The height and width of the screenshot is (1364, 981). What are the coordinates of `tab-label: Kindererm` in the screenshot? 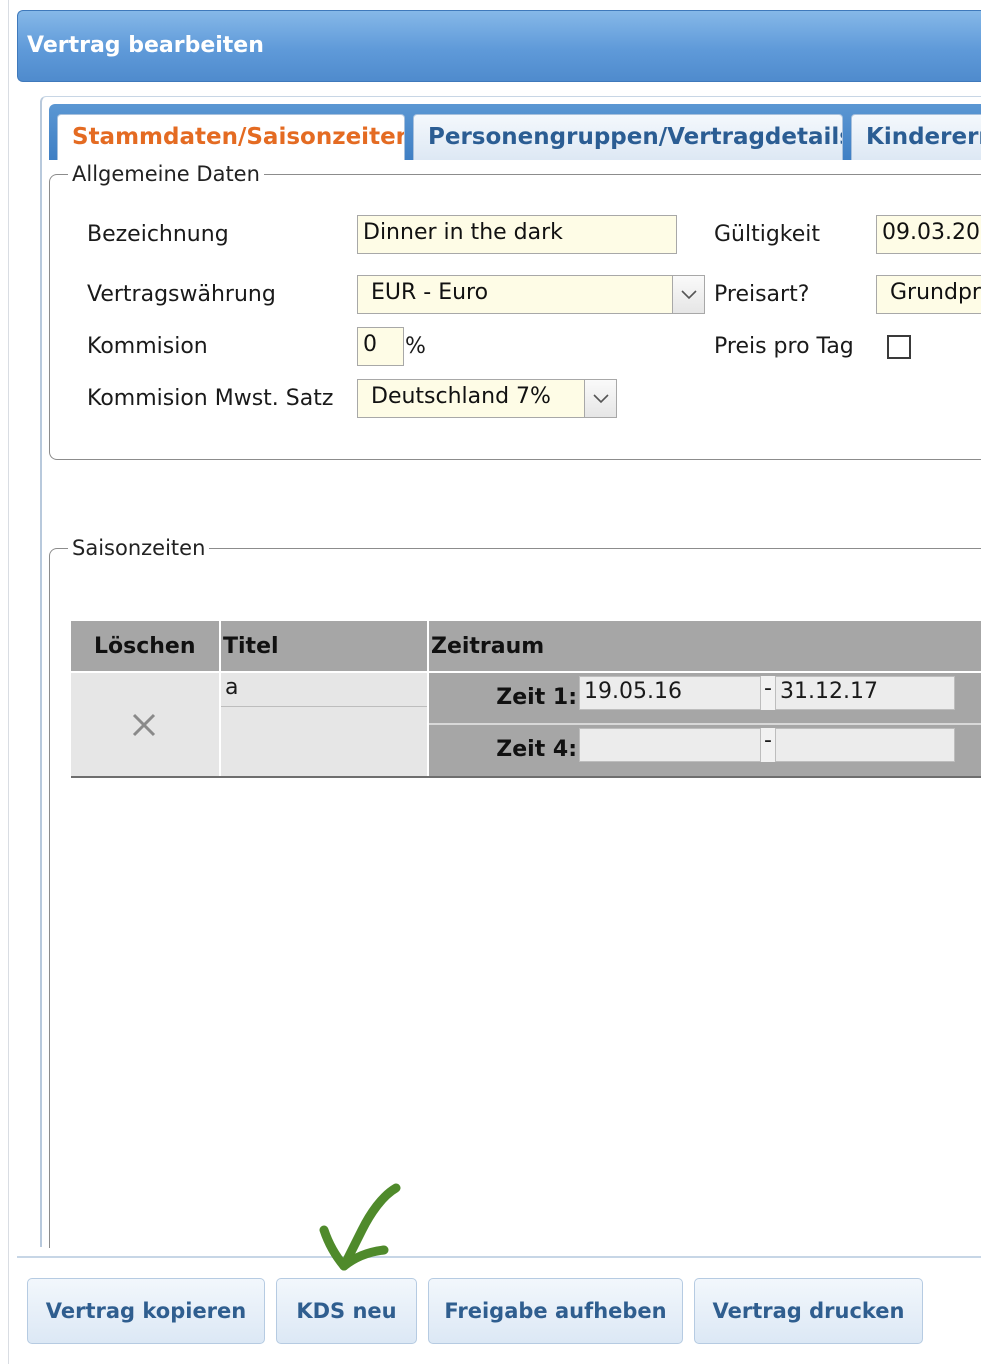 It's located at (923, 137).